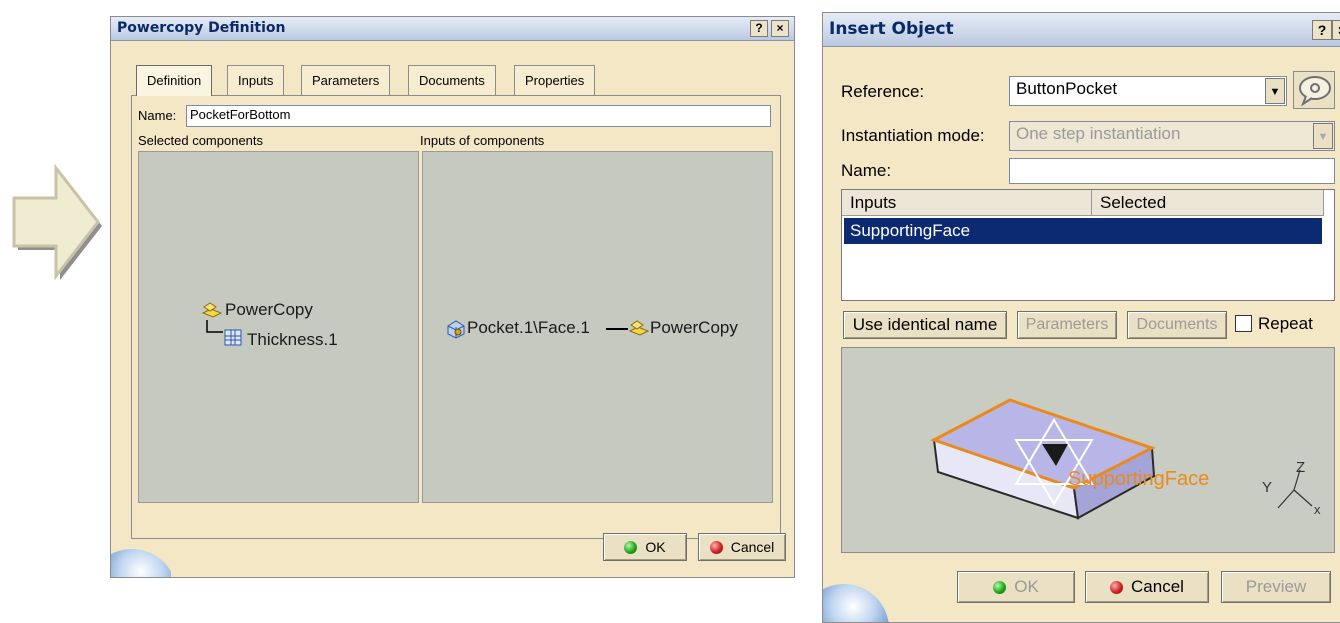 This screenshot has height=623, width=1340. What do you see at coordinates (1177, 325) in the screenshot?
I see `documents-button: Documents` at bounding box center [1177, 325].